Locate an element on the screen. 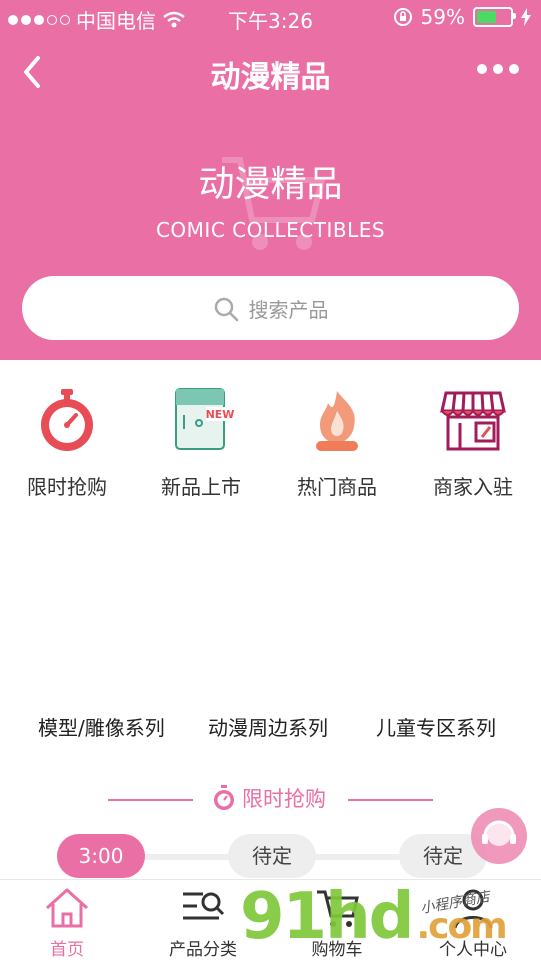 This screenshot has height=960, width=541. search-bar: 搜索产品 is located at coordinates (270, 308).